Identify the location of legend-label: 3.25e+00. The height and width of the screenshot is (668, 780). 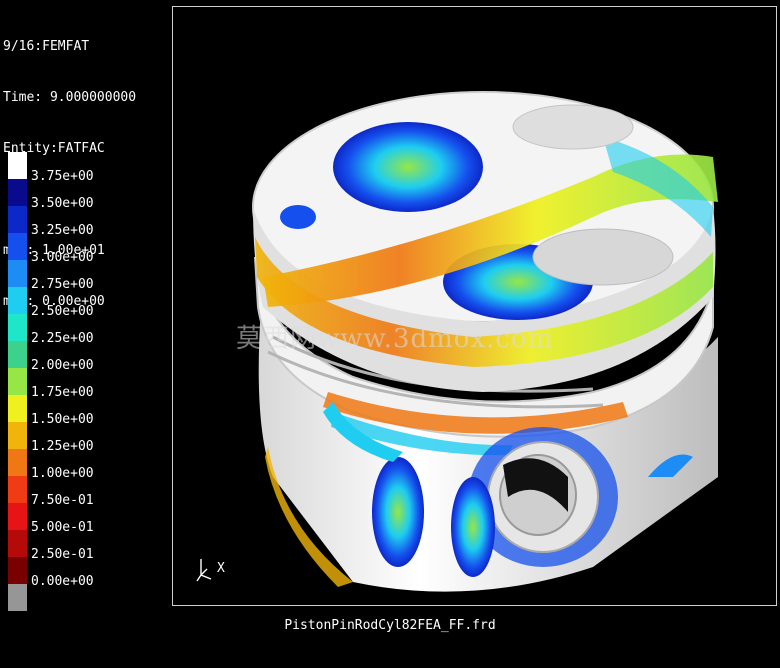
(62, 230).